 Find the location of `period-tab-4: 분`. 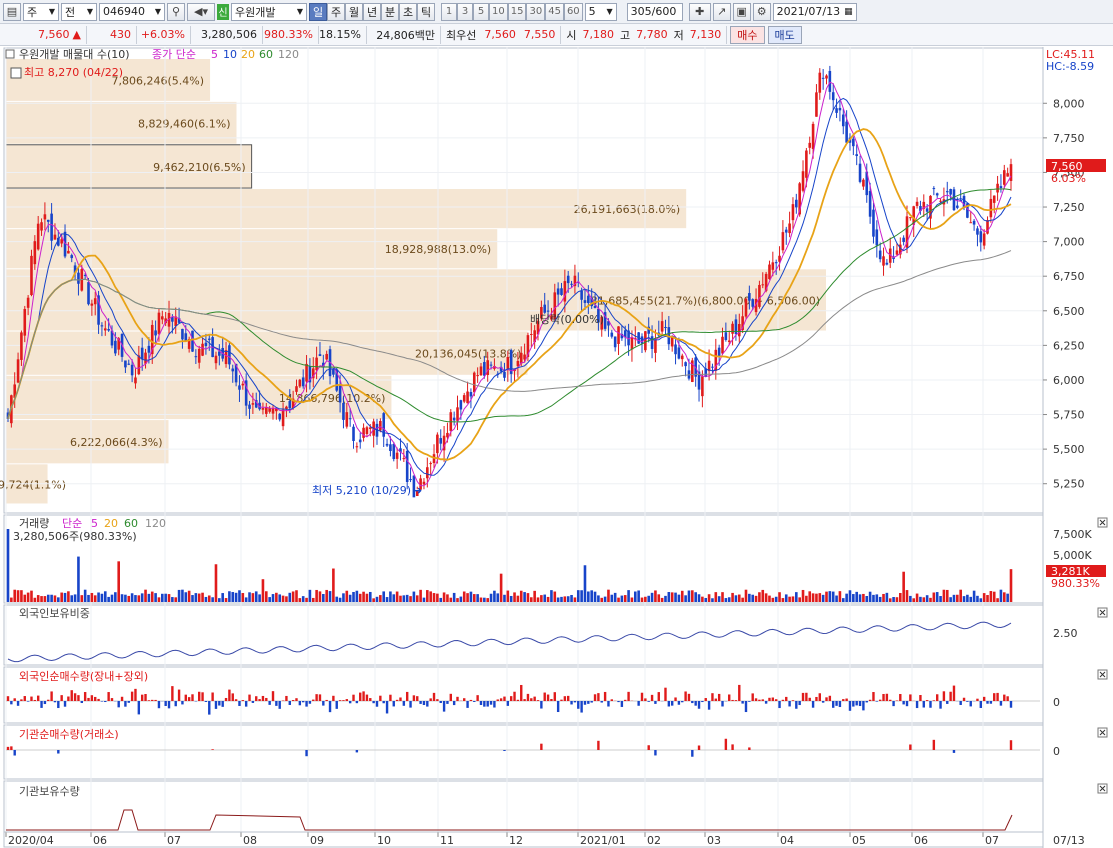

period-tab-4: 분 is located at coordinates (390, 11).